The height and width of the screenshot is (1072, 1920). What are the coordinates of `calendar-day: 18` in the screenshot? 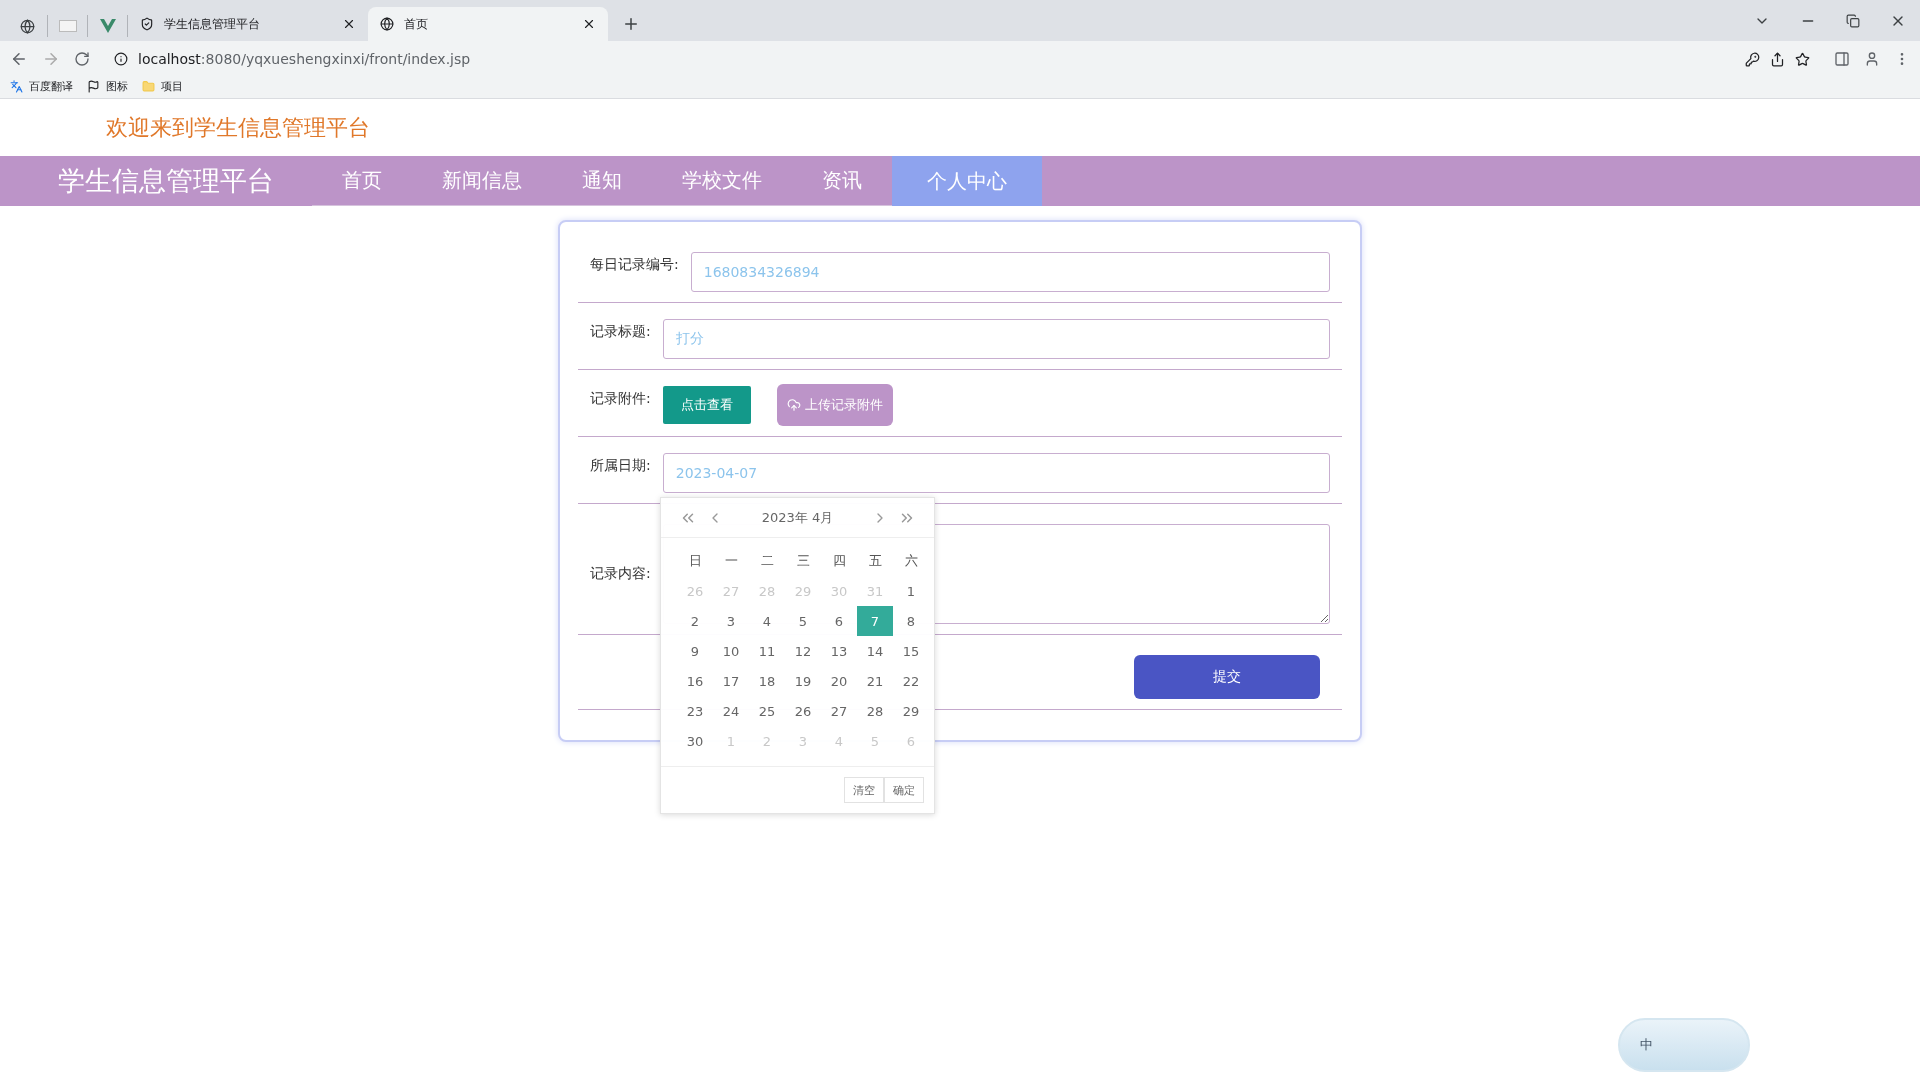 It's located at (767, 681).